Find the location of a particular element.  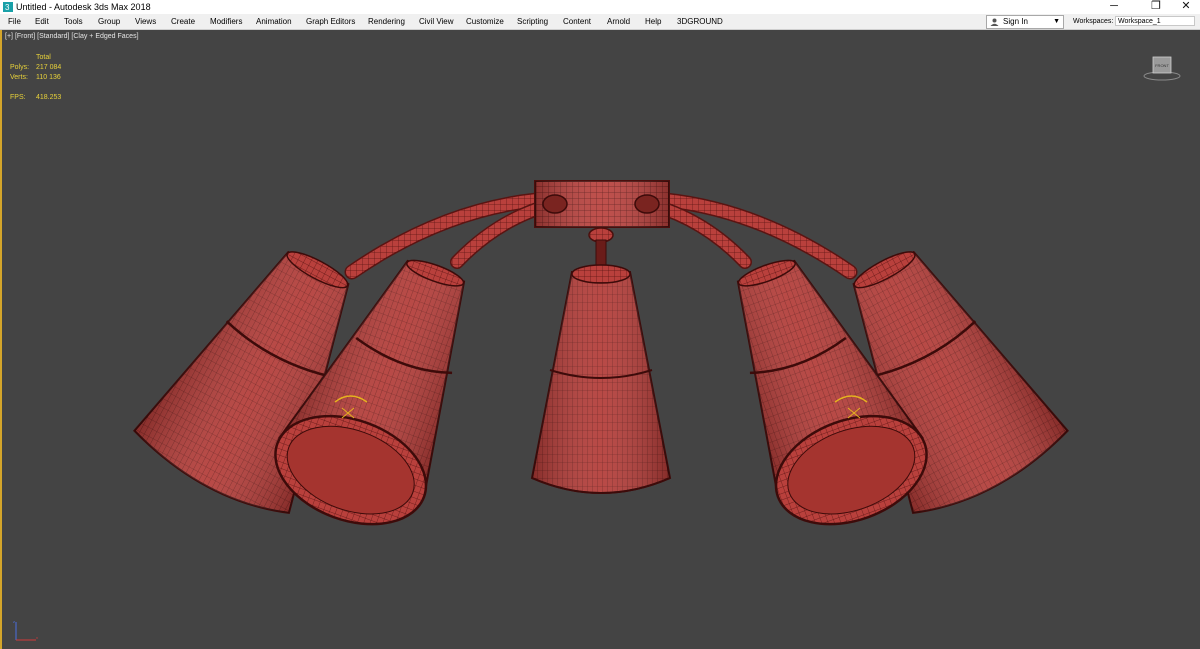

maximize-button: ❐ is located at coordinates (1156, 7).